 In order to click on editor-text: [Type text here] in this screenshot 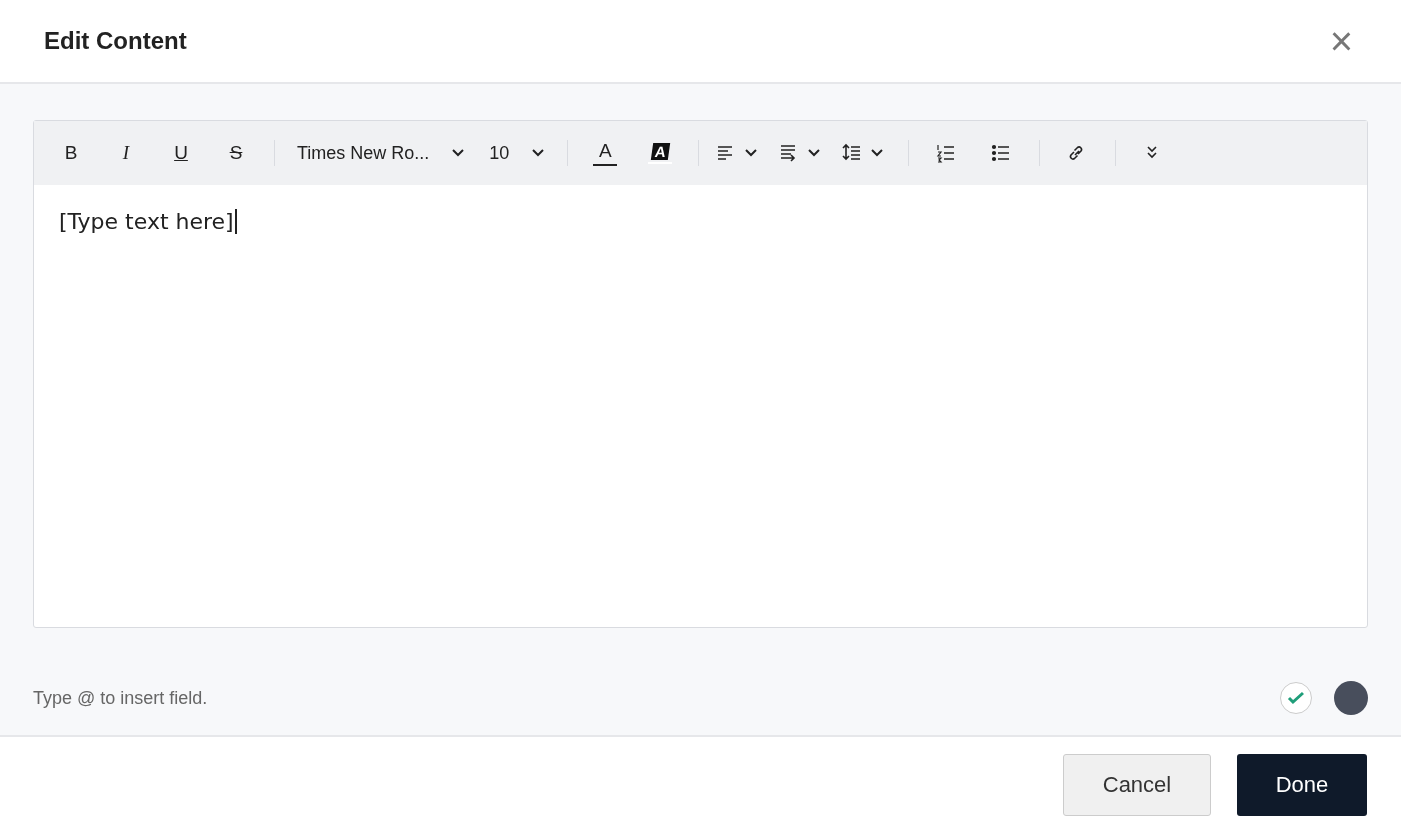, I will do `click(148, 221)`.